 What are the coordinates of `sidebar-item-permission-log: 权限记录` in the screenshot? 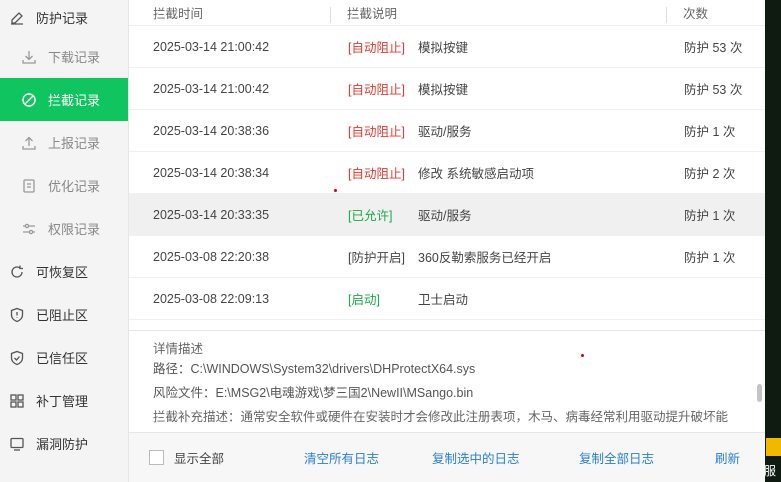 It's located at (64, 228).